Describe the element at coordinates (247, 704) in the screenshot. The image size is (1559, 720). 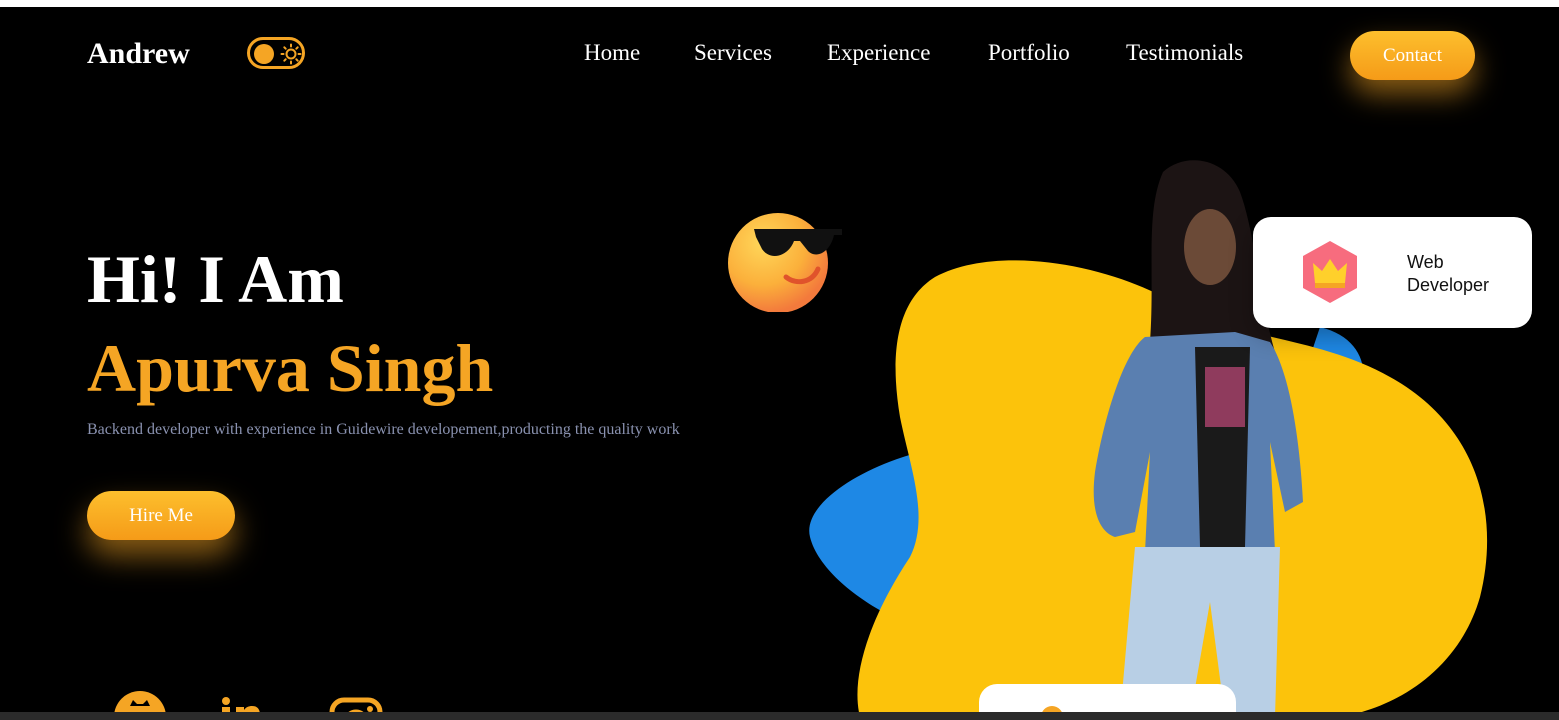
I see `linkedin-icon` at that location.